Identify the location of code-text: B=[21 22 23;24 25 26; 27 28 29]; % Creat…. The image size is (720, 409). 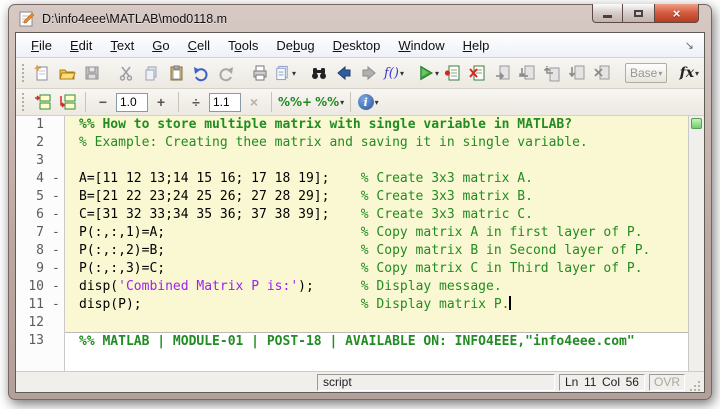
(376, 197).